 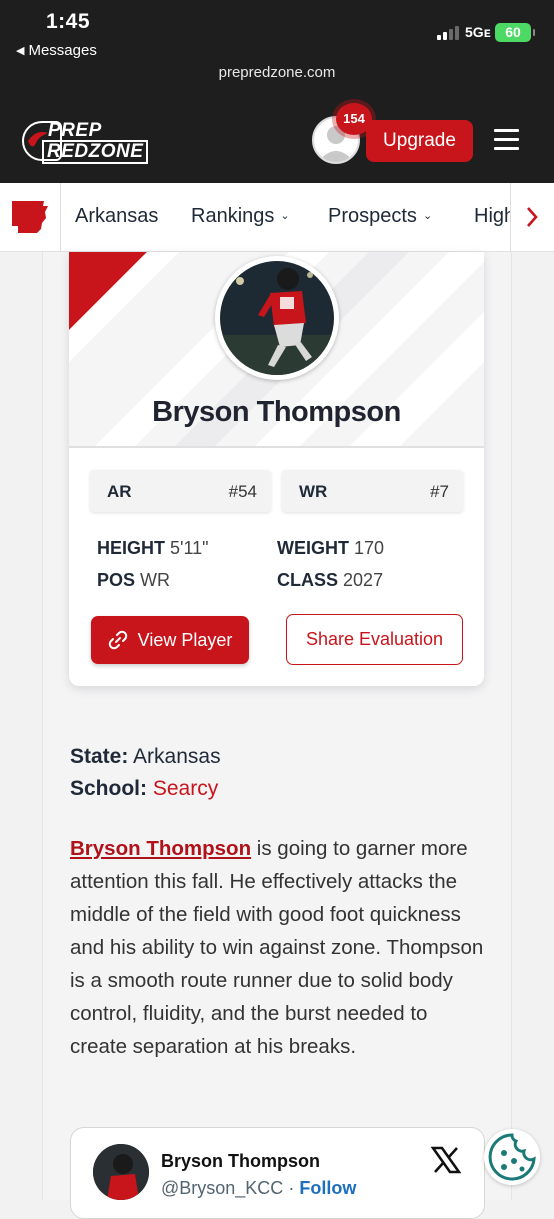 What do you see at coordinates (313, 548) in the screenshot?
I see `weight-label: WEIGHT` at bounding box center [313, 548].